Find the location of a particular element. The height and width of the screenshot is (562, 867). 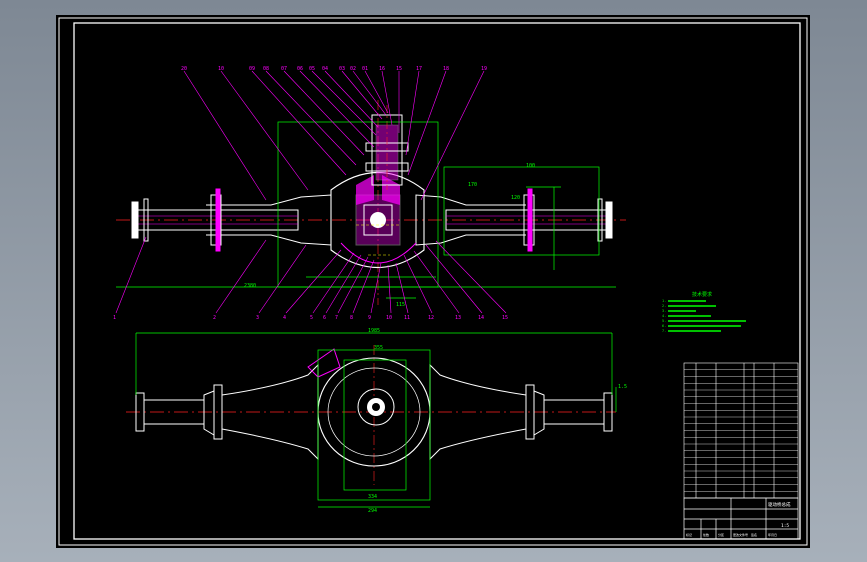

balloon-b1: 1 is located at coordinates (114, 318).